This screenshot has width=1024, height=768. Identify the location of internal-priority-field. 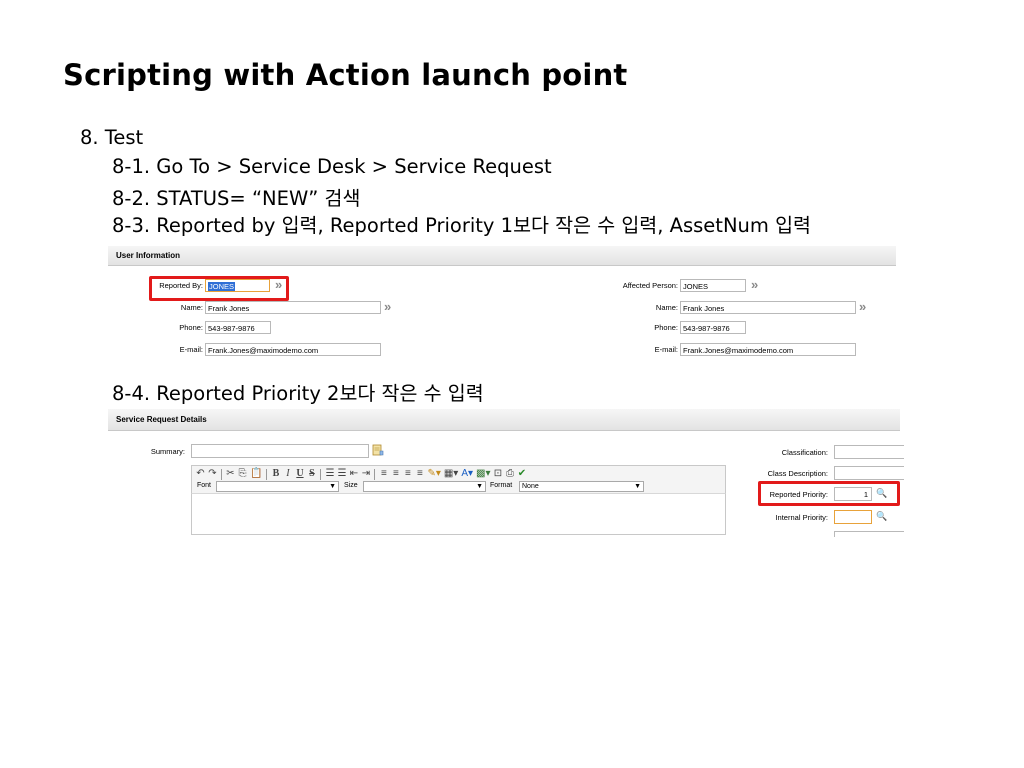
(853, 517).